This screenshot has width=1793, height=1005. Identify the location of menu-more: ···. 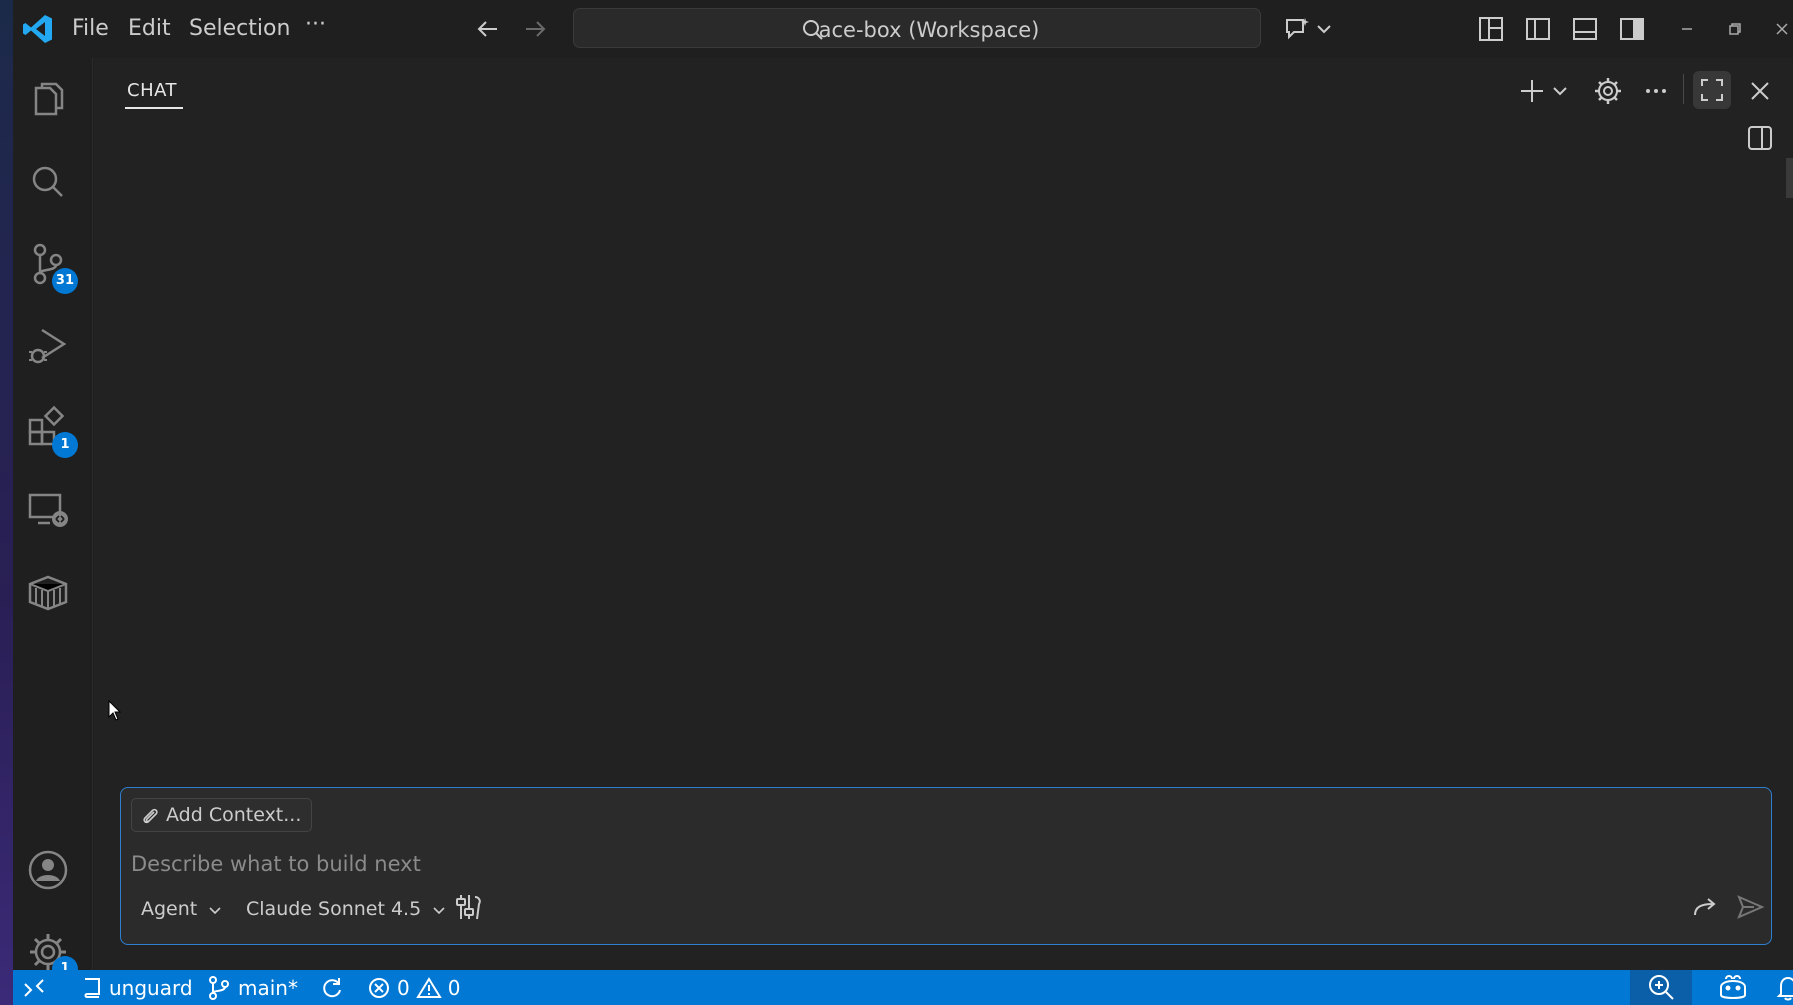
(315, 24).